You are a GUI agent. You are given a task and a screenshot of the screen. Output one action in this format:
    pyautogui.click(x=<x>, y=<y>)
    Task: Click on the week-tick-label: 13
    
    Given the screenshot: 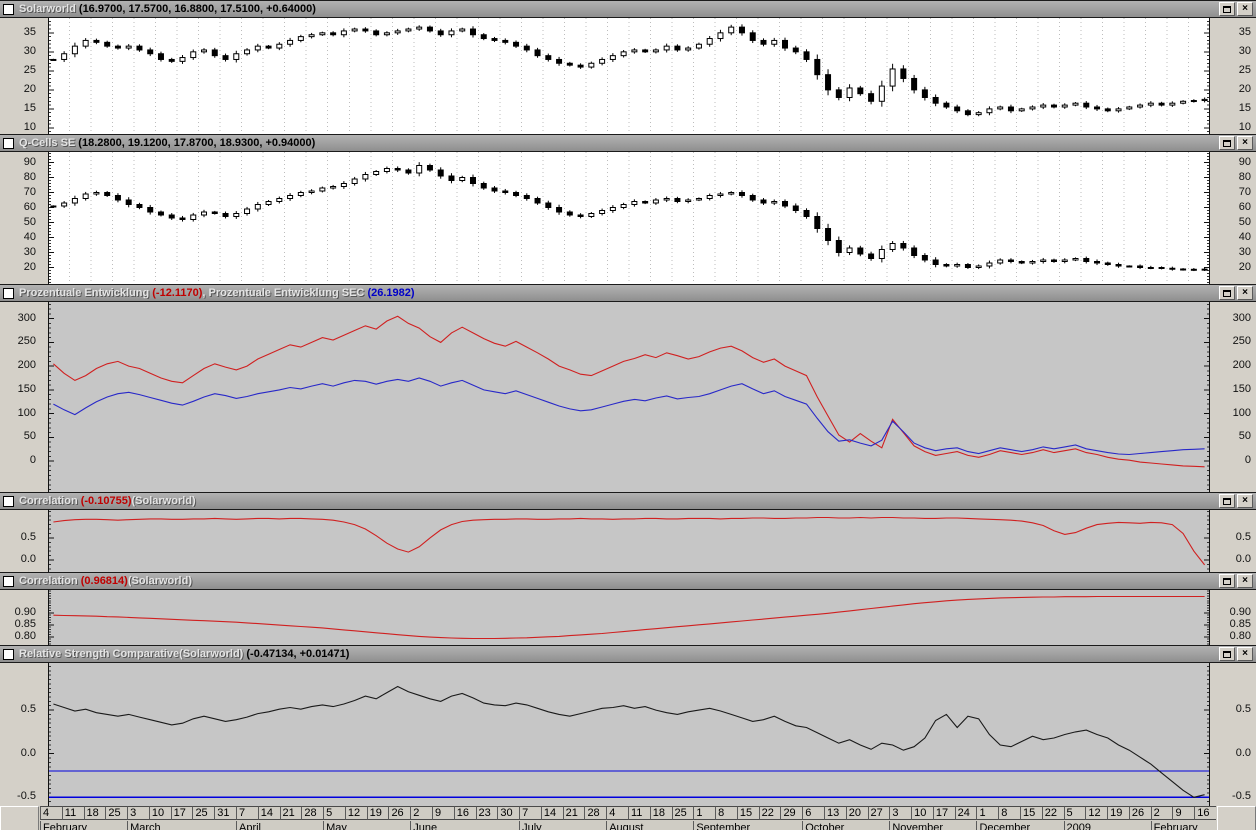 What is the action you would take?
    pyautogui.click(x=835, y=813)
    